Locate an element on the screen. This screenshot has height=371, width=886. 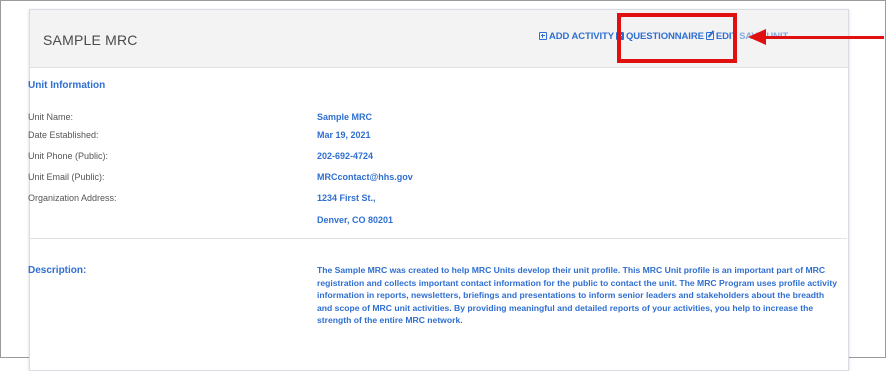
date-established-label: Date Established: is located at coordinates (63, 135).